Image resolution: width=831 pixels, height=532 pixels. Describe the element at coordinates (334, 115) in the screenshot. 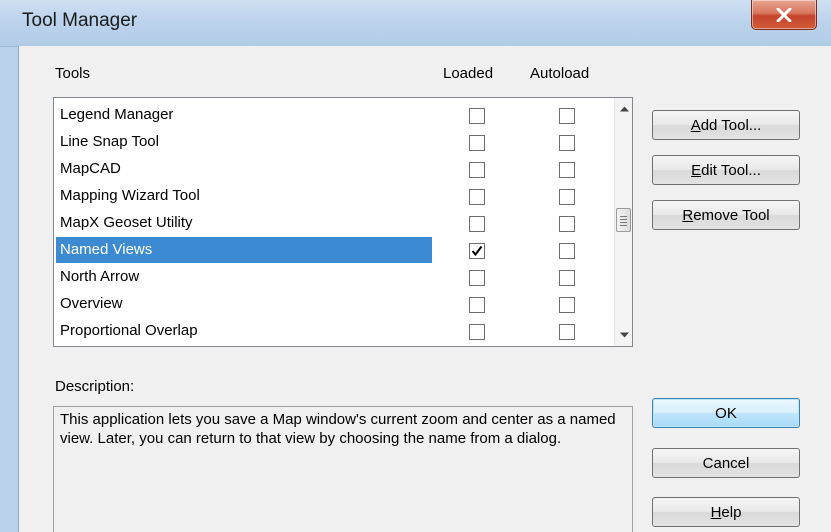

I see `tool-row: Legend Manager` at that location.